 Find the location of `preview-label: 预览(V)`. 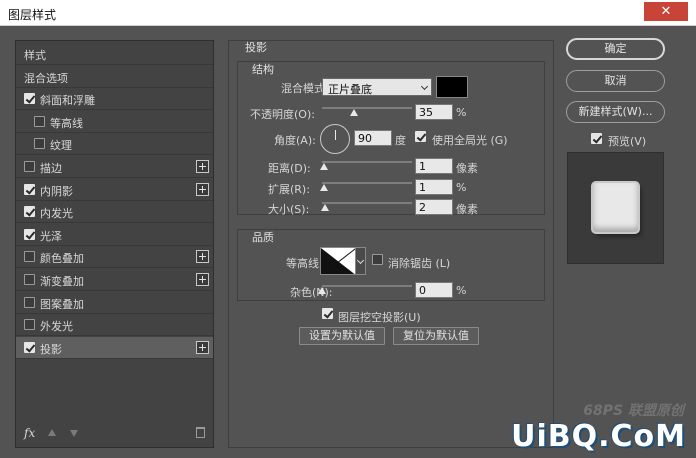

preview-label: 预览(V) is located at coordinates (627, 141).